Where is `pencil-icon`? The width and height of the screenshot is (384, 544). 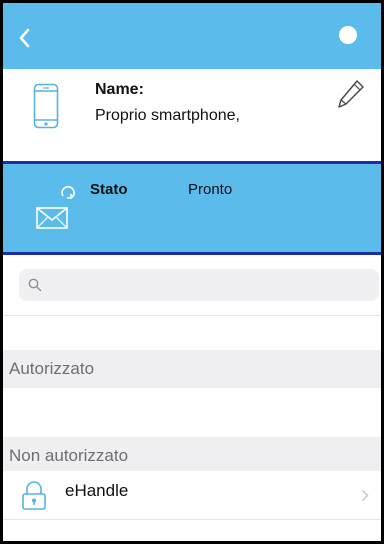 pencil-icon is located at coordinates (351, 94).